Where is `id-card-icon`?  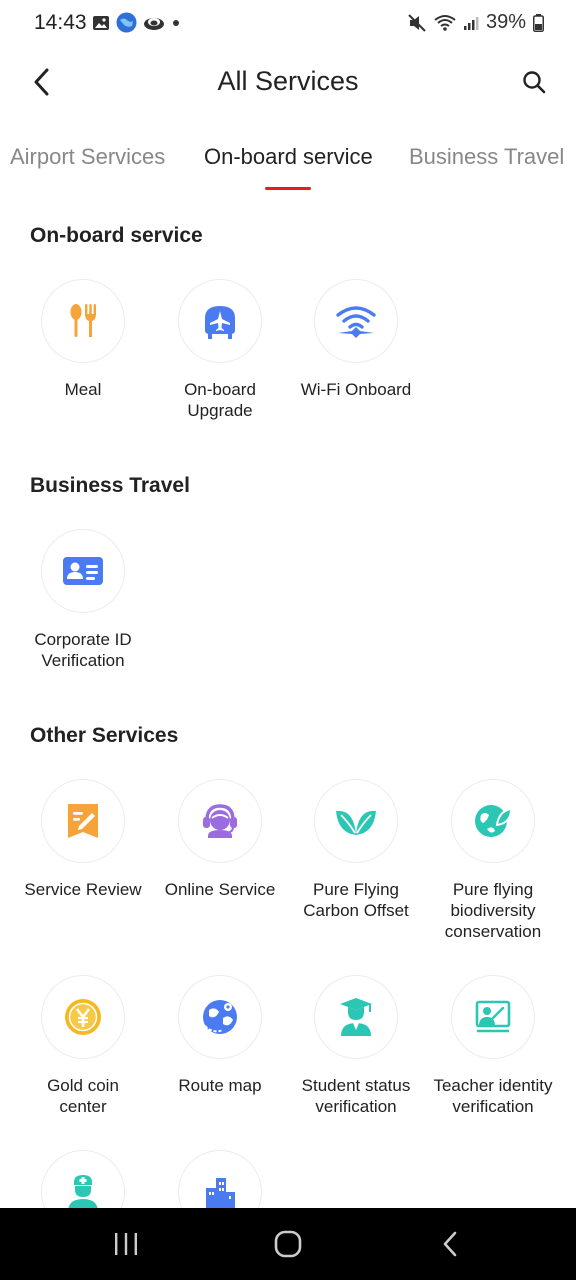
id-card-icon is located at coordinates (83, 571).